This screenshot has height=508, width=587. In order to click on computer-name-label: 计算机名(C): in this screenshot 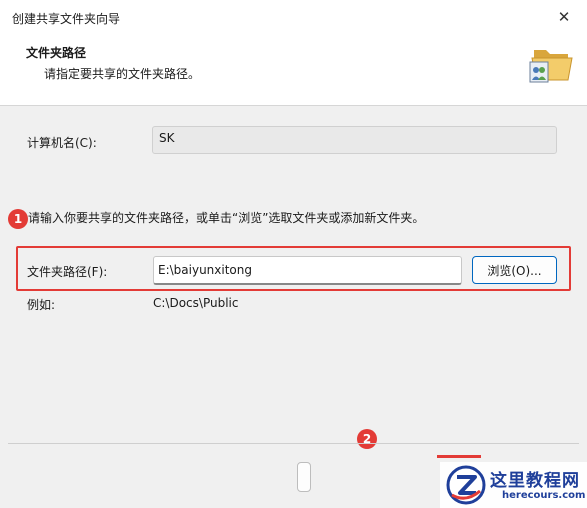, I will do `click(62, 143)`.